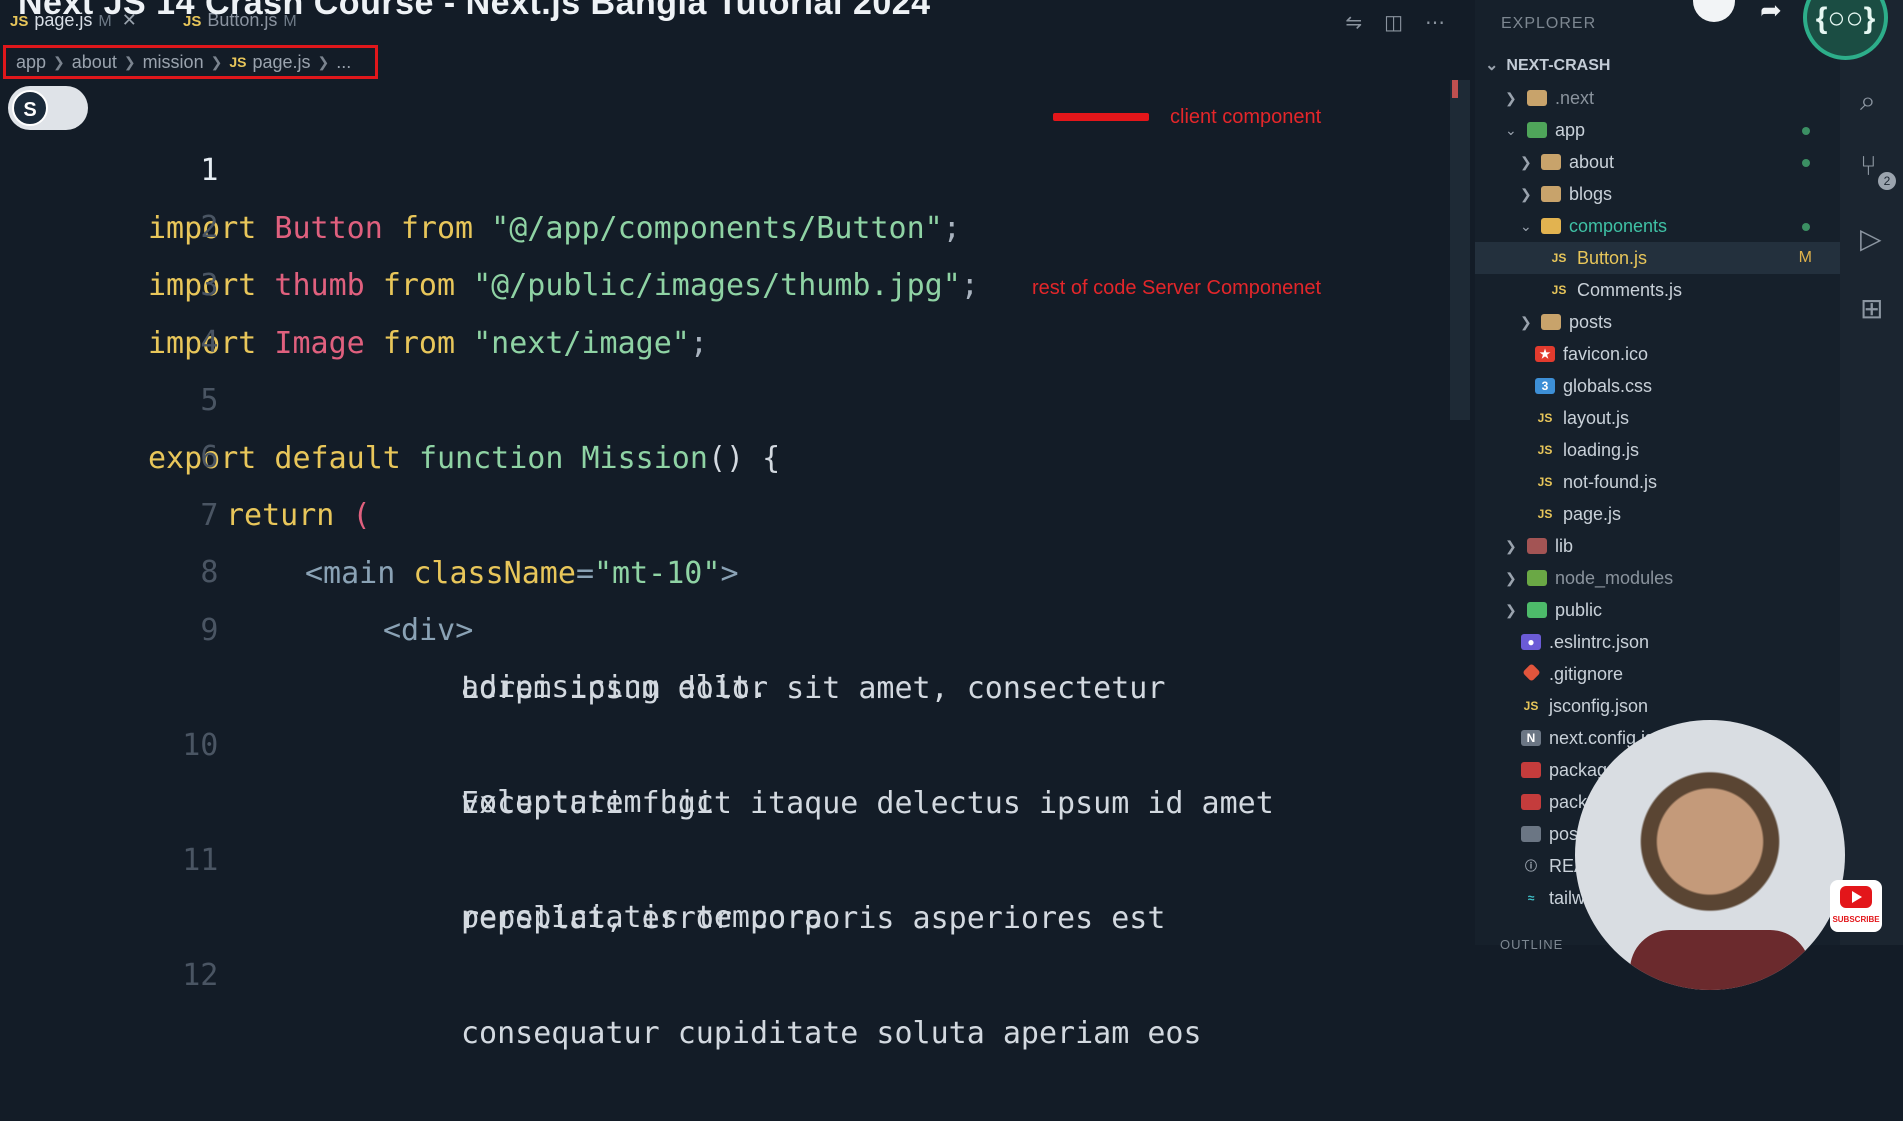 This screenshot has width=1903, height=1121. I want to click on webcam-overlay, so click(1710, 855).